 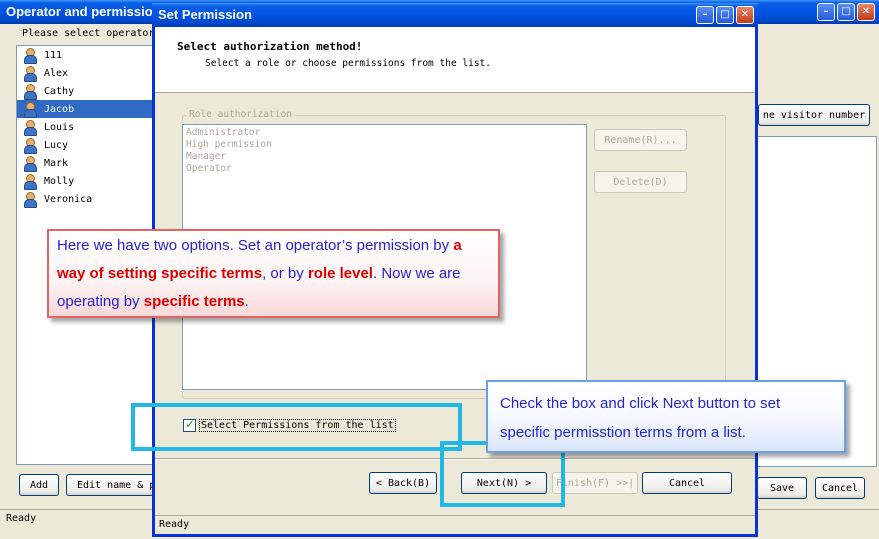 I want to click on operator-list-item: Louis, so click(x=86, y=127).